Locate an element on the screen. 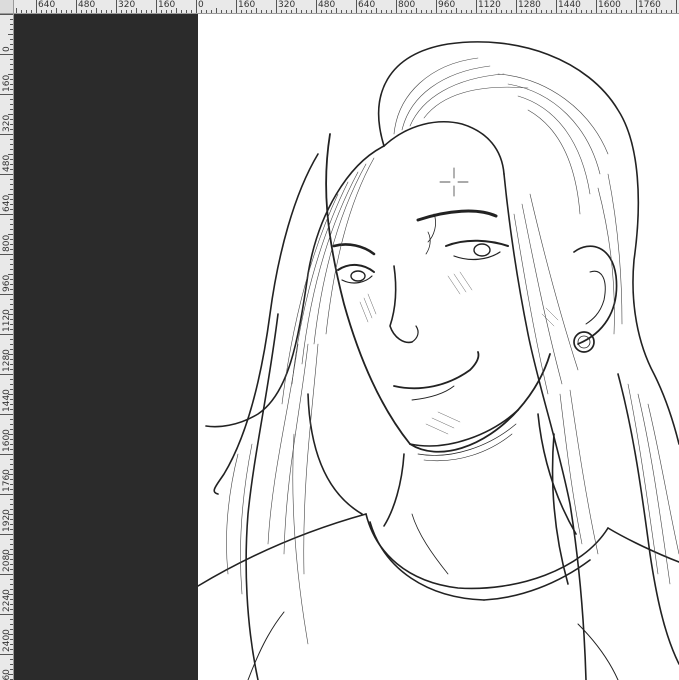 This screenshot has width=679, height=680. ruler-label: 2080 is located at coordinates (7, 560).